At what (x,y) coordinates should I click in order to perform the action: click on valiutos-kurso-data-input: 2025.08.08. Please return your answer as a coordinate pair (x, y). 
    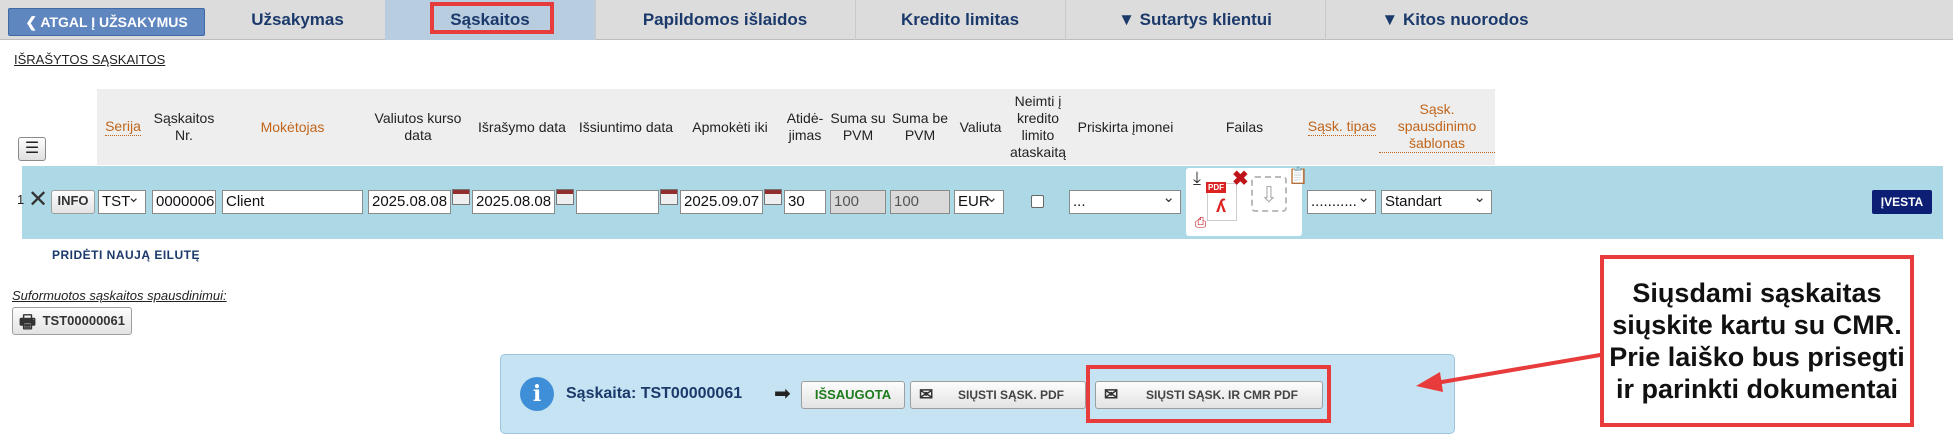
    Looking at the image, I should click on (409, 202).